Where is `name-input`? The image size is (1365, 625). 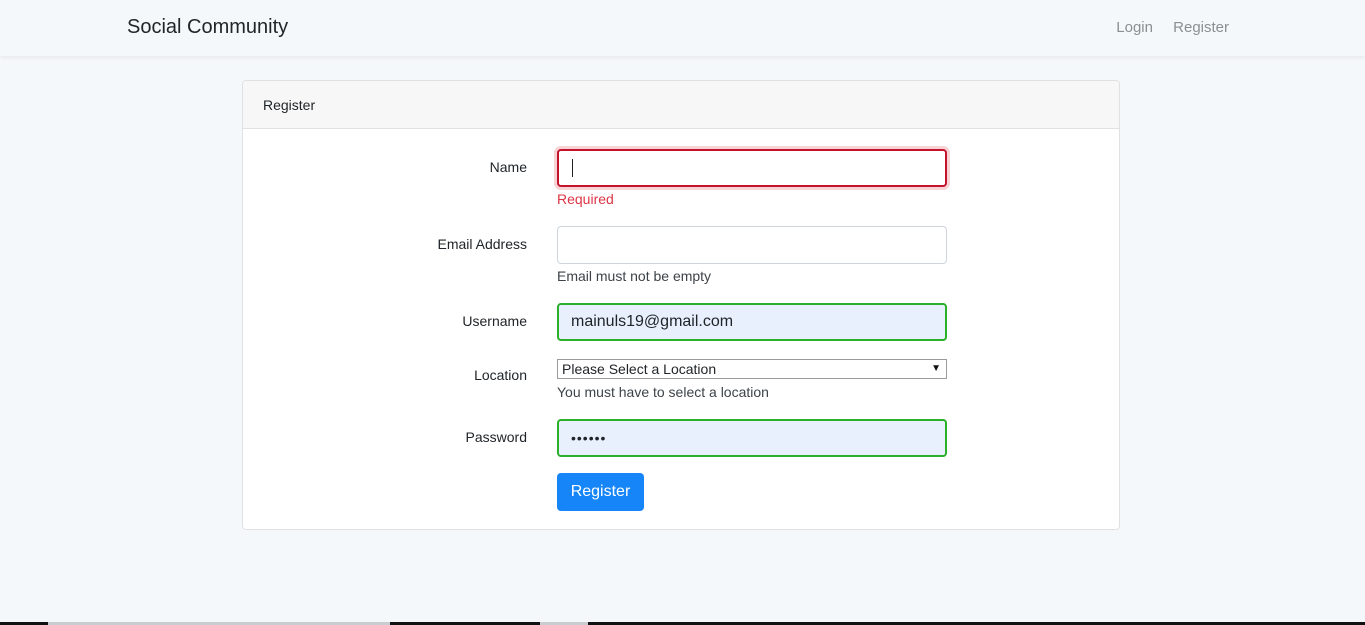 name-input is located at coordinates (752, 168).